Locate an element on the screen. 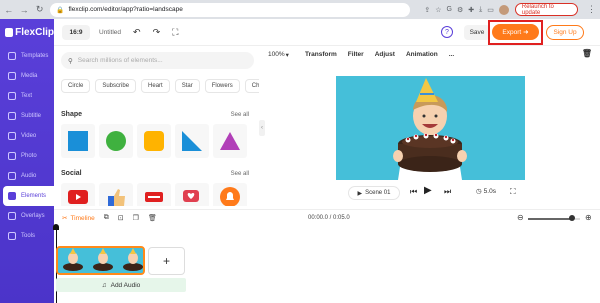  square-shape is located at coordinates (78, 141).